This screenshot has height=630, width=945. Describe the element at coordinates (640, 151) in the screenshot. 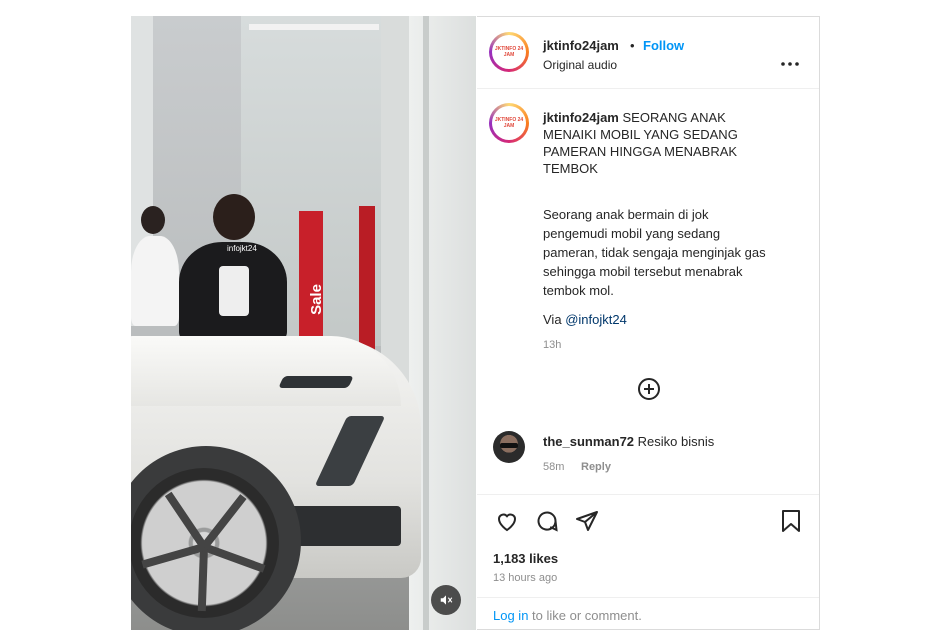

I see `caption-title-line: PAMERAN HINGGA MENABRAK` at that location.